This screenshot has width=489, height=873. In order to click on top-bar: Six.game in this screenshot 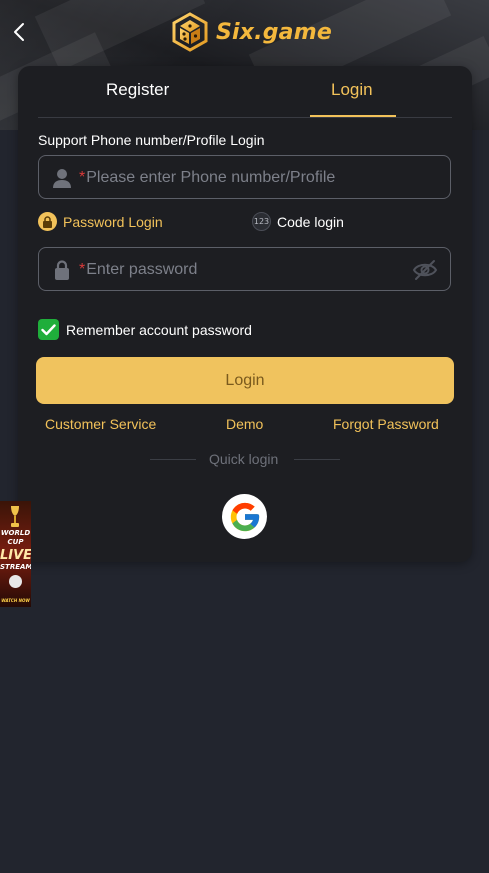, I will do `click(244, 32)`.